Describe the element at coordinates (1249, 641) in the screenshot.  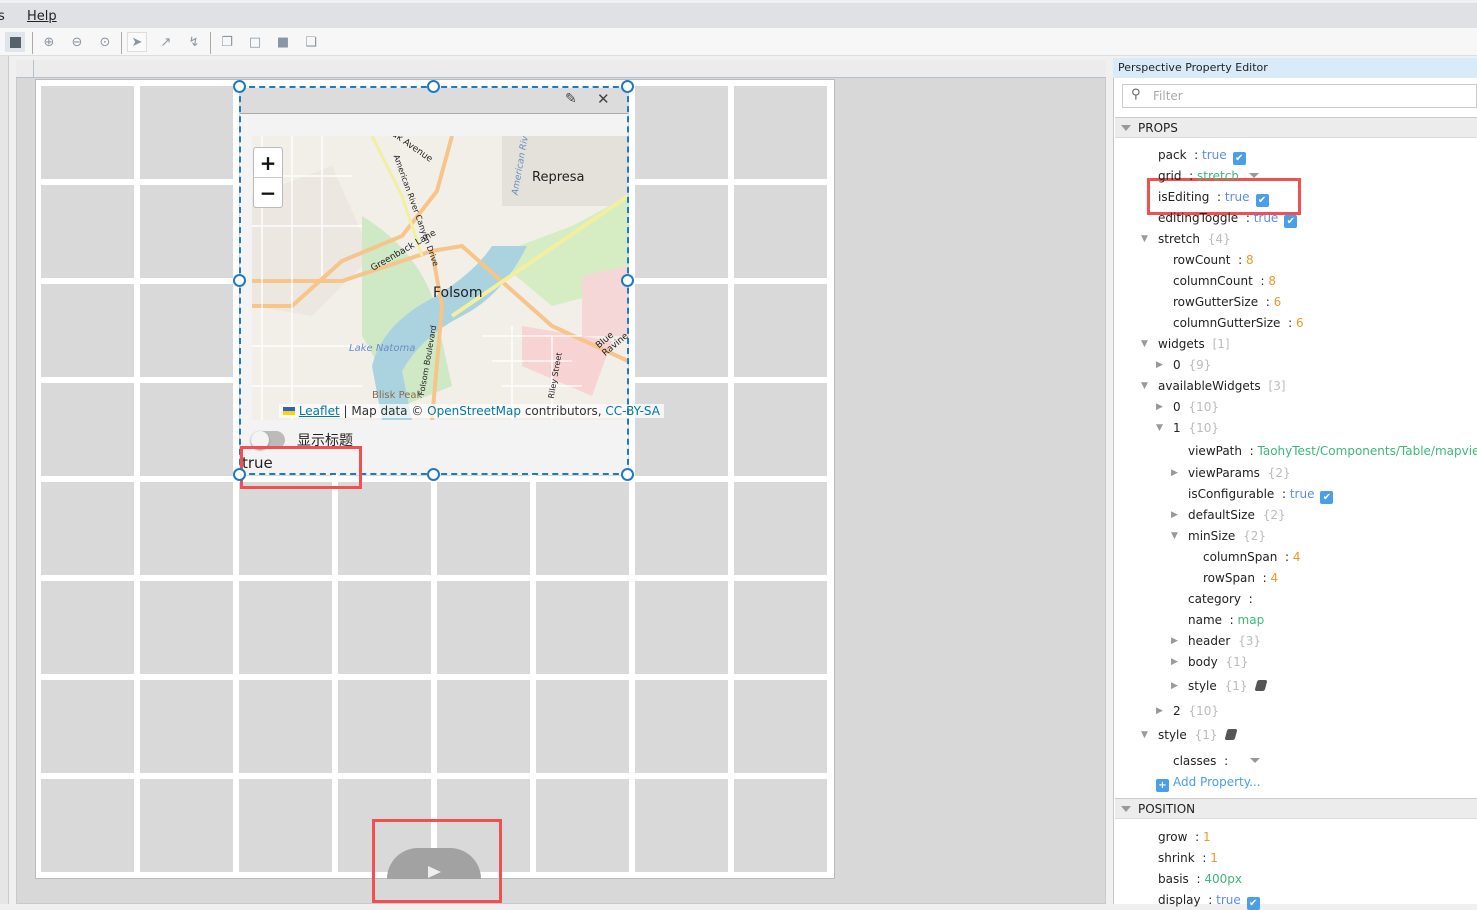
I see `property-value: {3}` at that location.